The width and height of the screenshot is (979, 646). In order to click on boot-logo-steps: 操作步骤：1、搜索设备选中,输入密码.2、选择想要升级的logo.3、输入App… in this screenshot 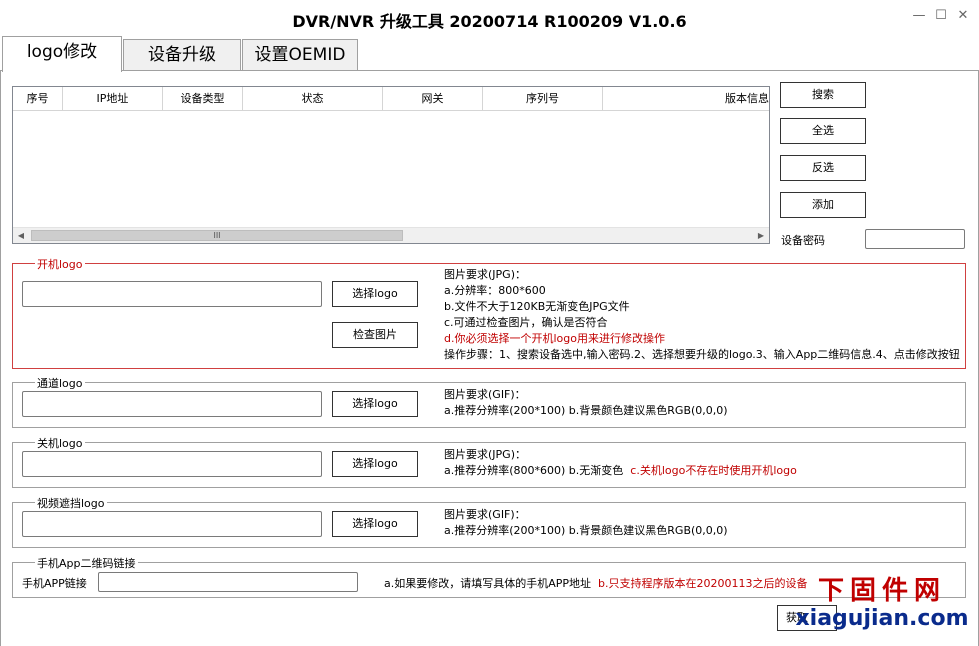, I will do `click(702, 354)`.